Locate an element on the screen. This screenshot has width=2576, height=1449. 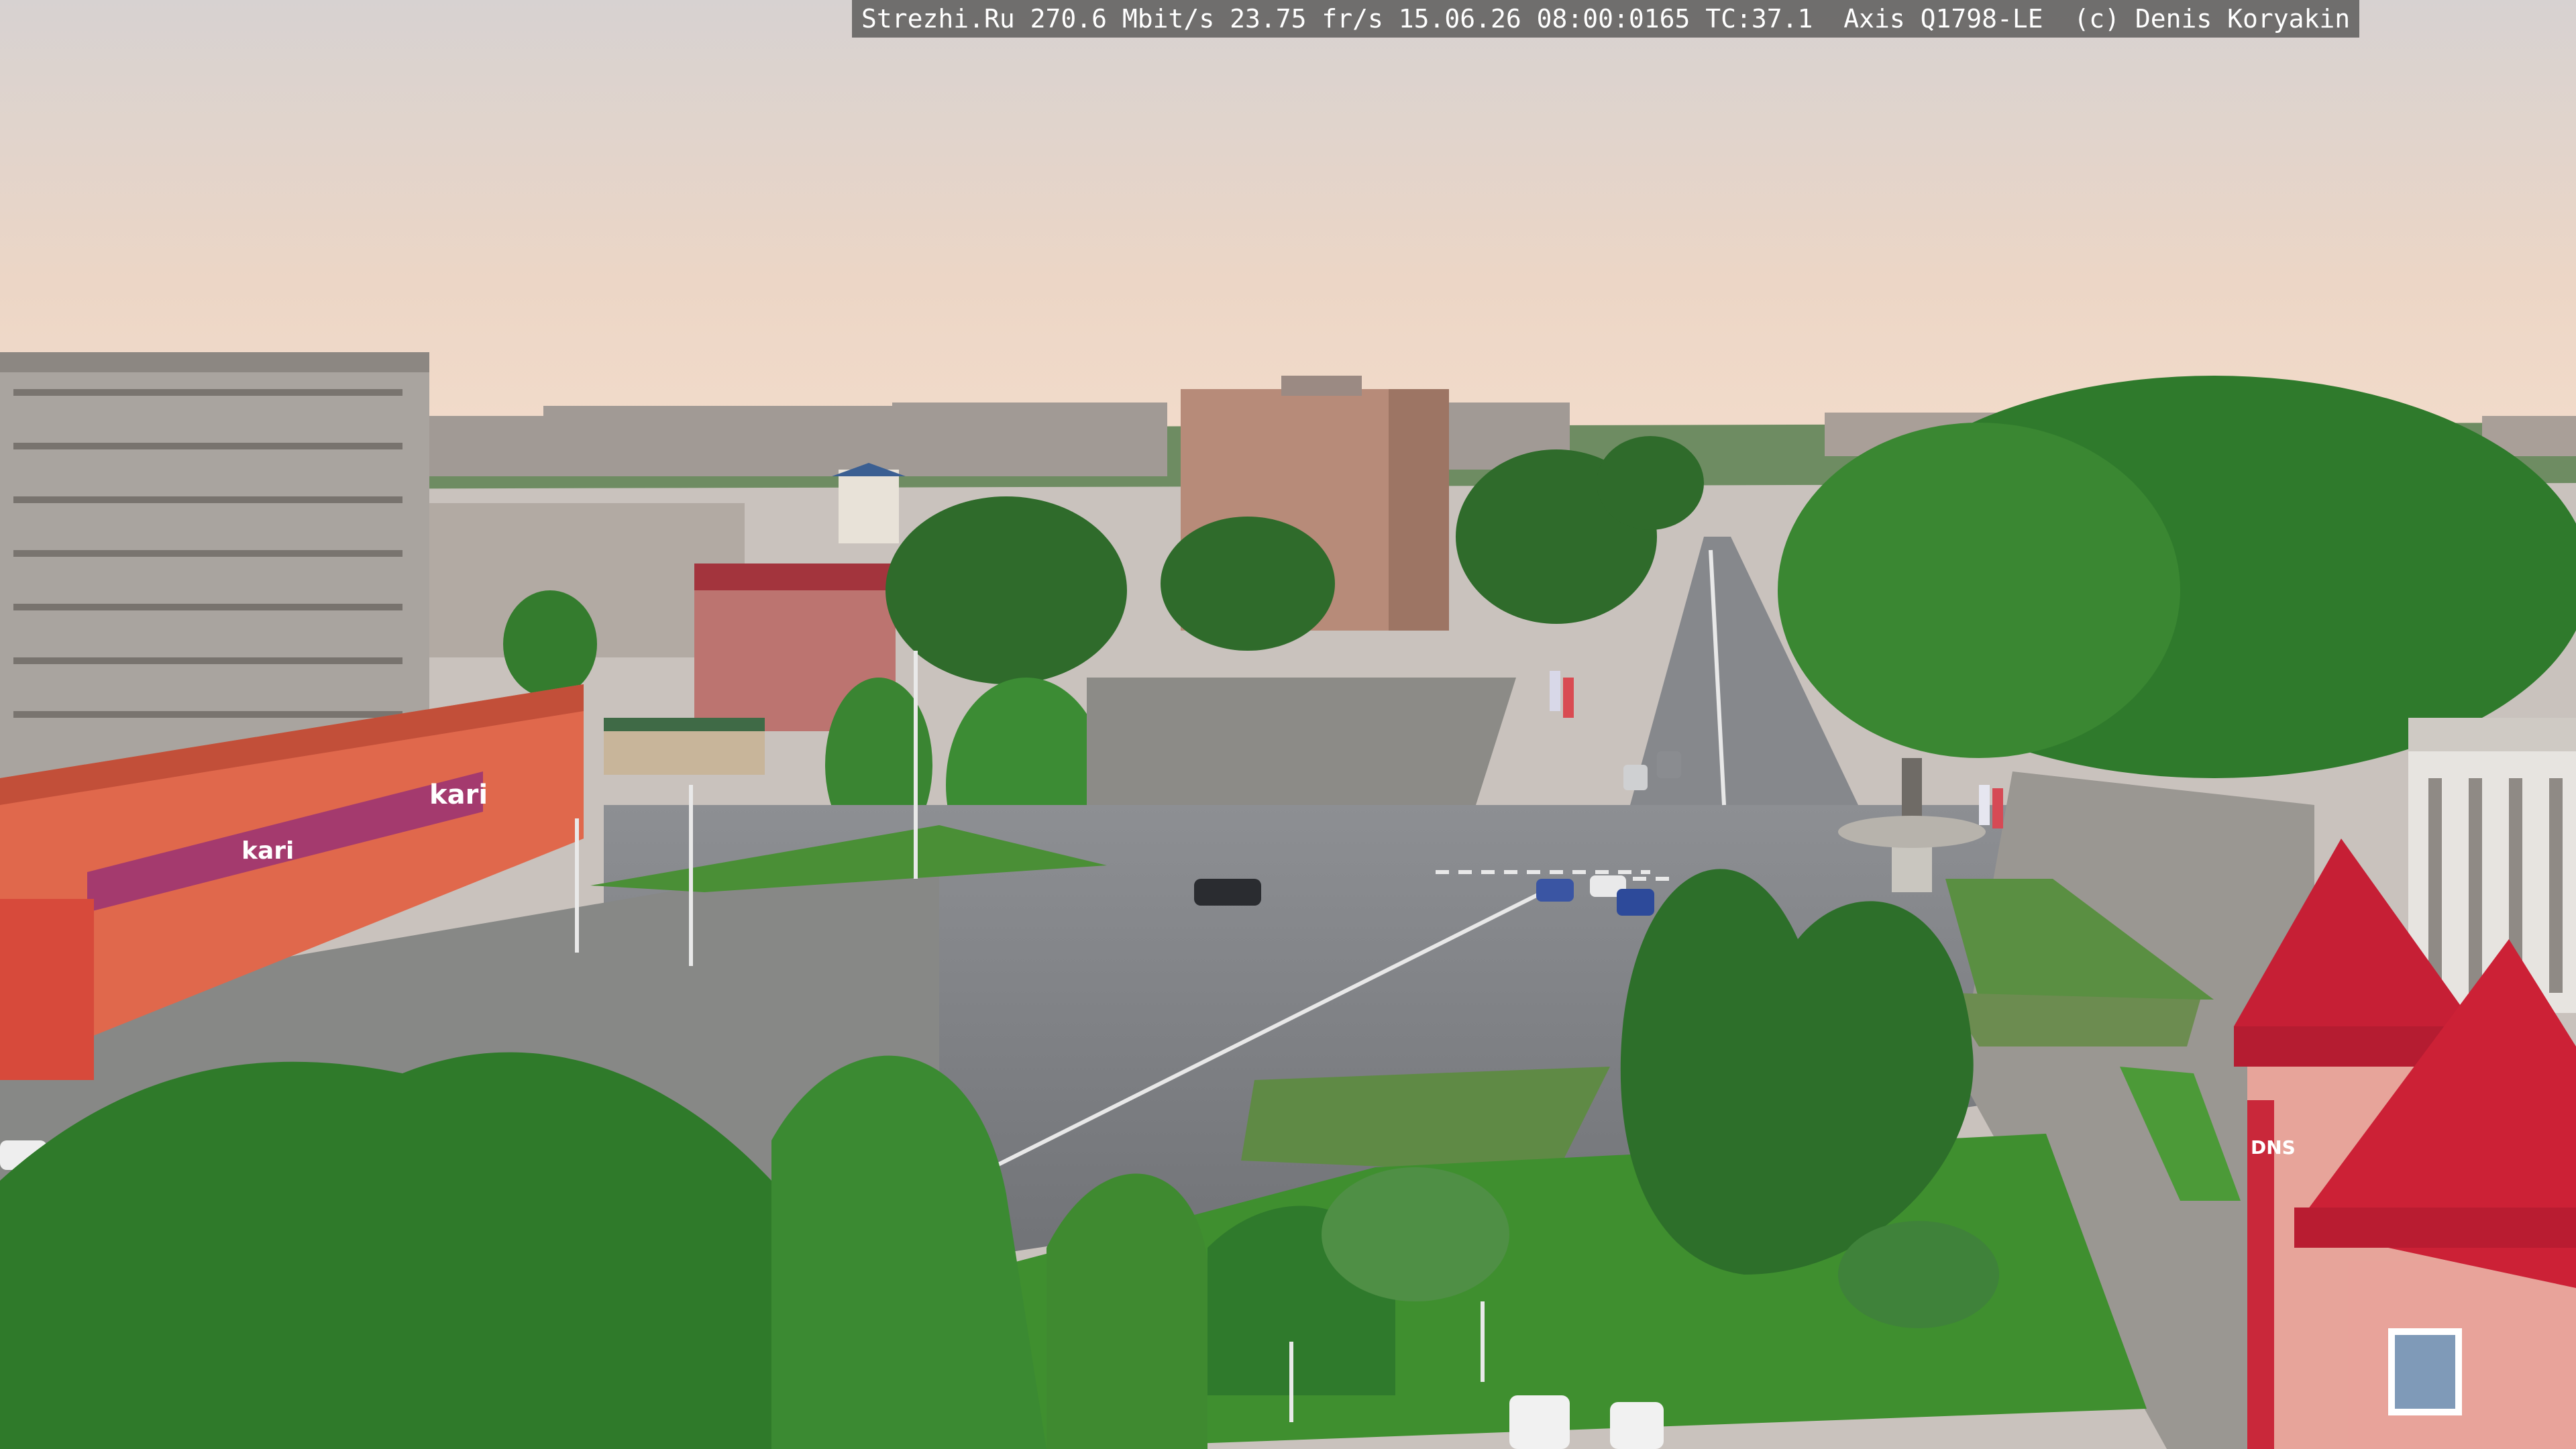
store-sign-right: DNS is located at coordinates (2273, 1147).